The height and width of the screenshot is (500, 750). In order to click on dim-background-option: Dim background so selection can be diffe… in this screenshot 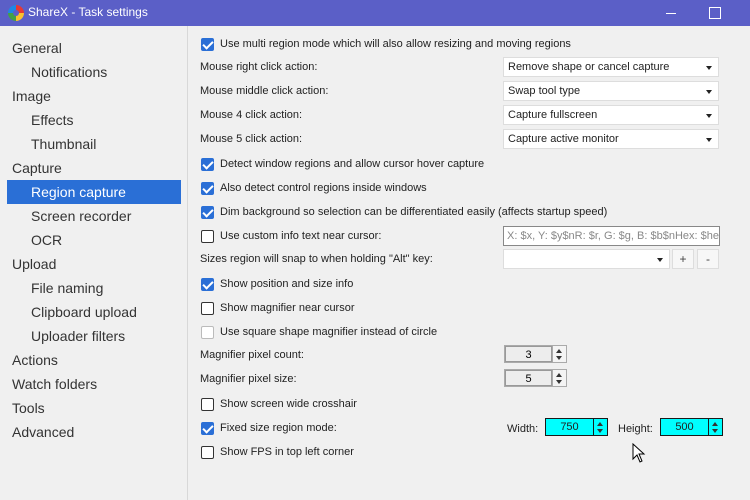, I will do `click(404, 212)`.